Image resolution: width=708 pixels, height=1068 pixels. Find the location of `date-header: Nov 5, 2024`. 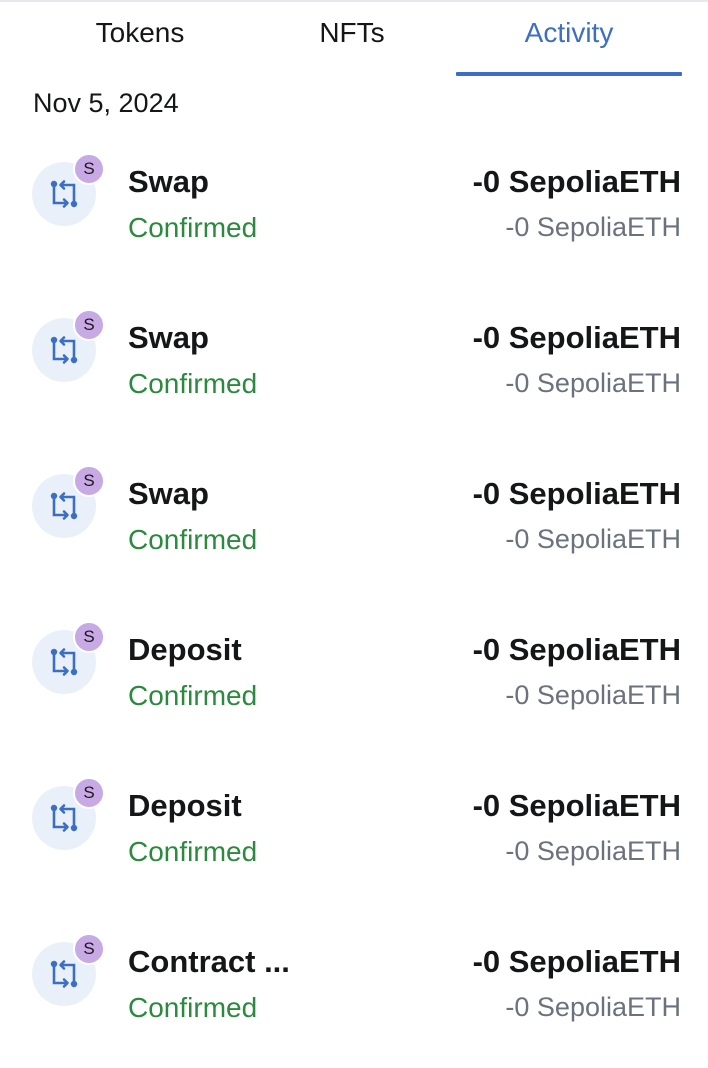

date-header: Nov 5, 2024 is located at coordinates (106, 103).